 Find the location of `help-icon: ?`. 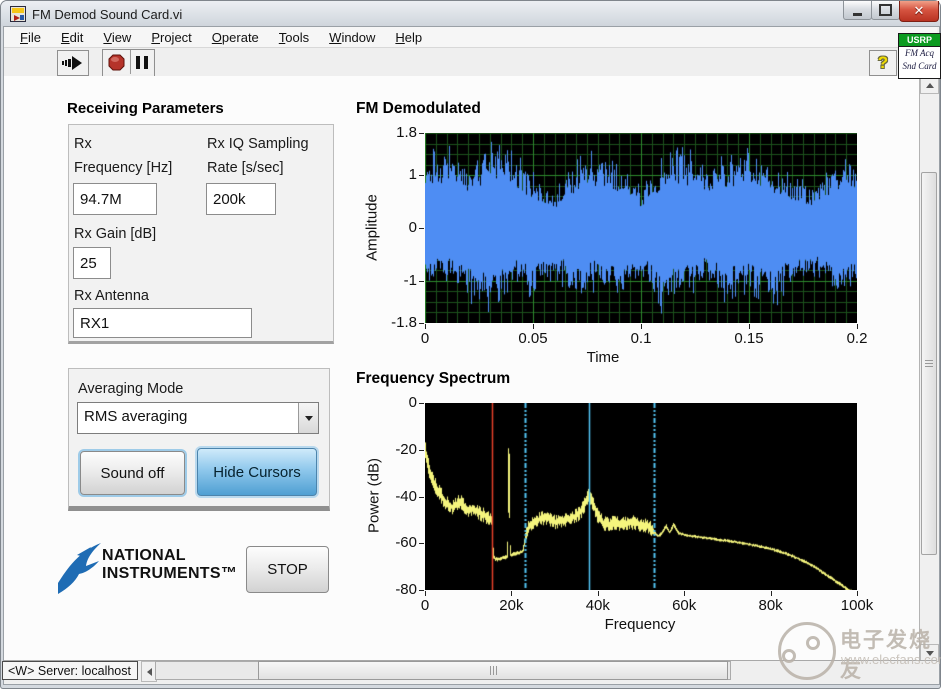

help-icon: ? is located at coordinates (883, 62).